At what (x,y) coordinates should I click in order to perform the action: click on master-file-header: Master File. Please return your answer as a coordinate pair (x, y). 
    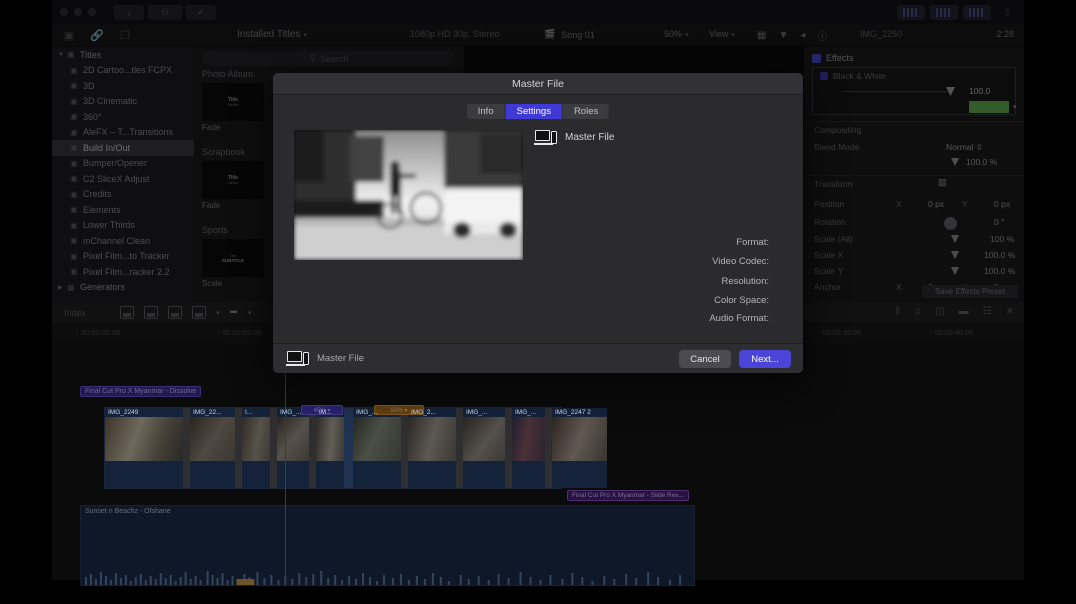
    Looking at the image, I should click on (574, 137).